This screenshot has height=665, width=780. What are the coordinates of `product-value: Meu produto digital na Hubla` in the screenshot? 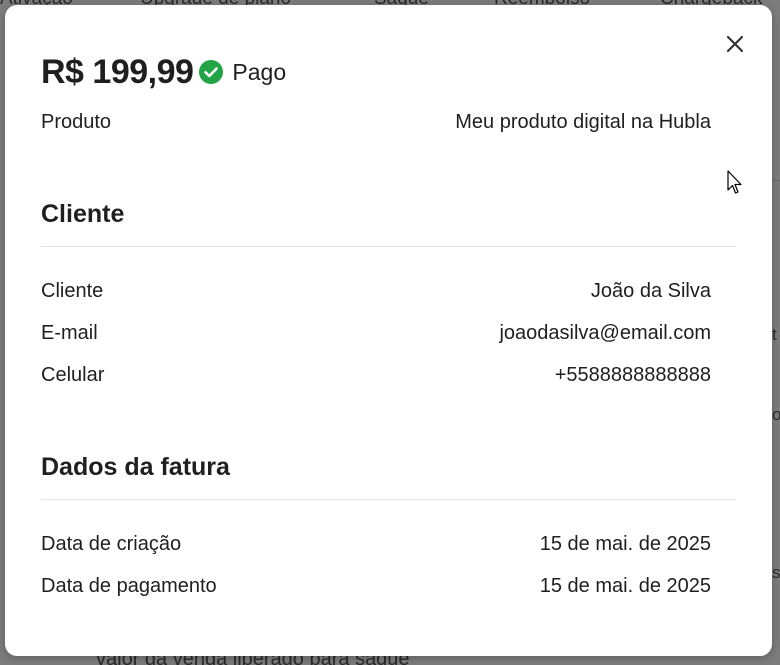 It's located at (583, 121).